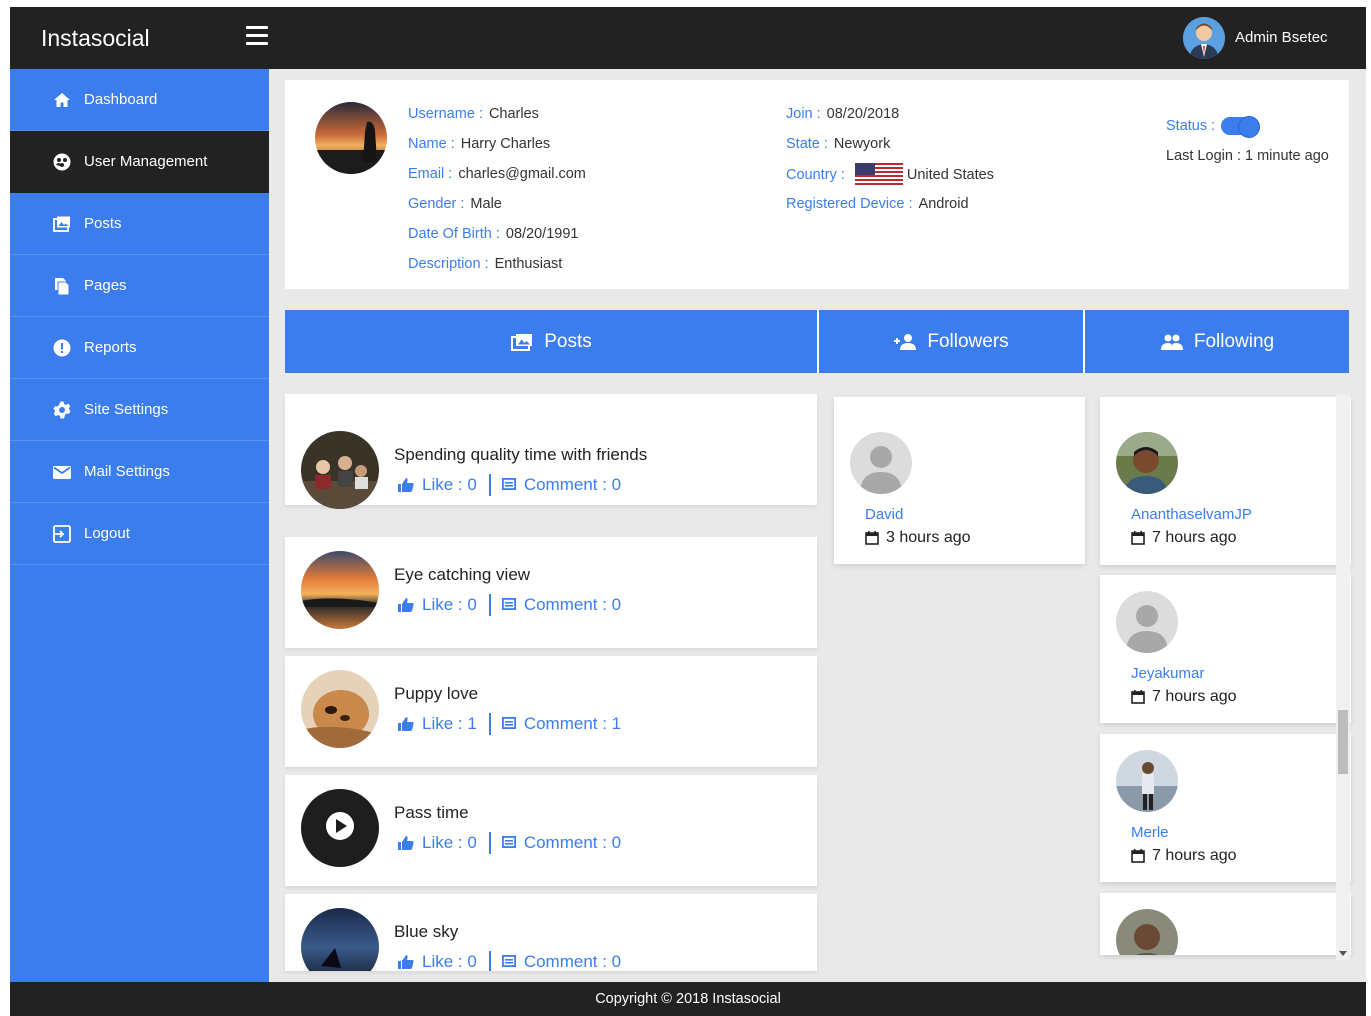  Describe the element at coordinates (1150, 832) in the screenshot. I see `following-name: Merle` at that location.